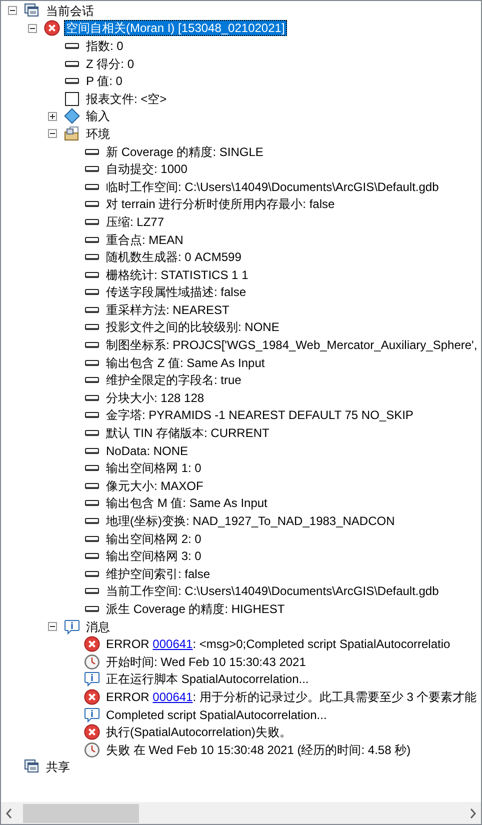 The image size is (482, 825). What do you see at coordinates (272, 591) in the screenshot?
I see `parameter-text: 当前工作空间: C:\Users\14049\Documents\ArcGIS\Default.gdb` at bounding box center [272, 591].